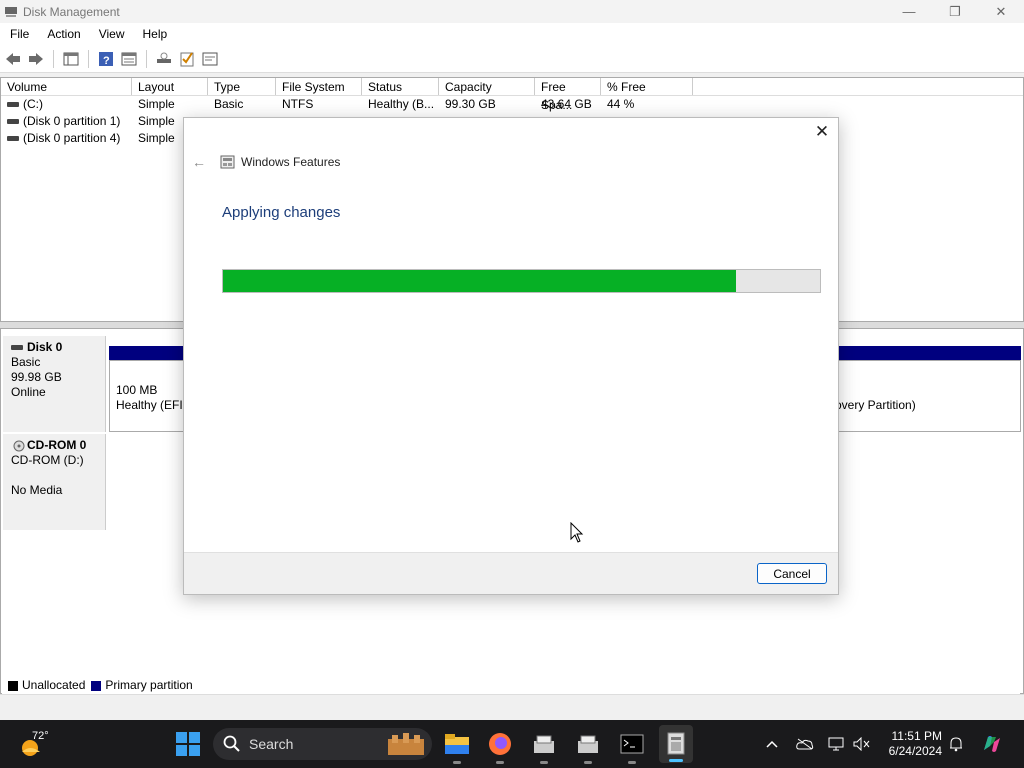  Describe the element at coordinates (862, 744) in the screenshot. I see `volume-muted-icon` at that location.